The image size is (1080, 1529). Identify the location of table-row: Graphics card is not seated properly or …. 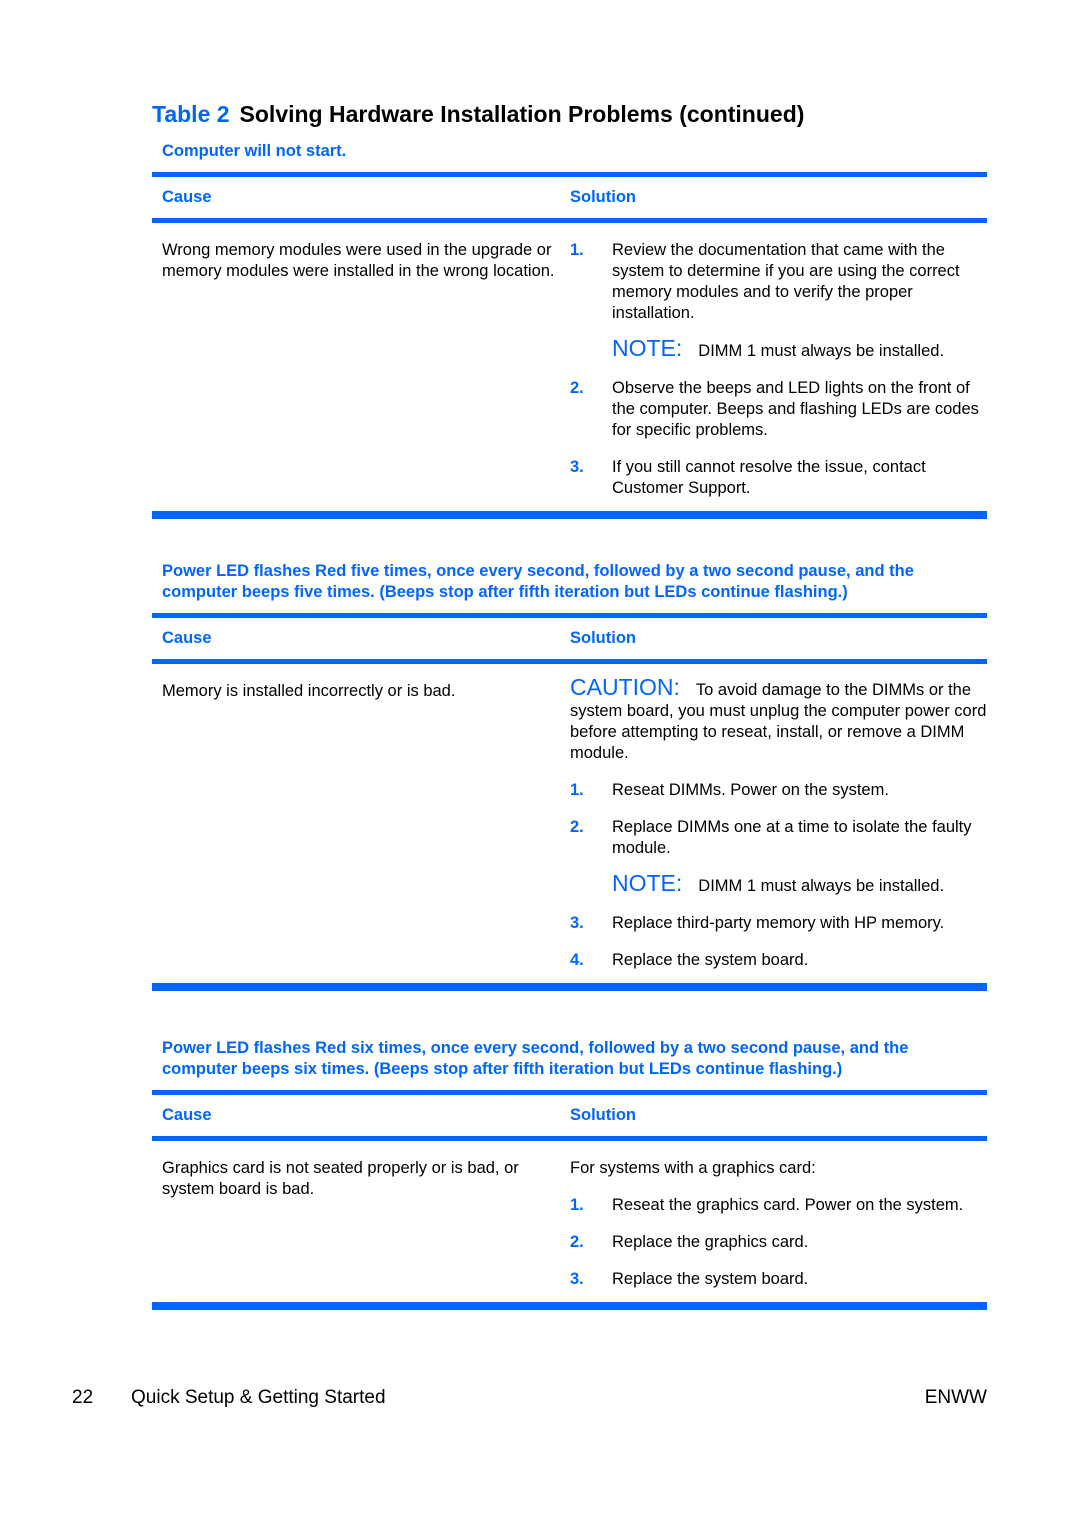
(569, 1221).